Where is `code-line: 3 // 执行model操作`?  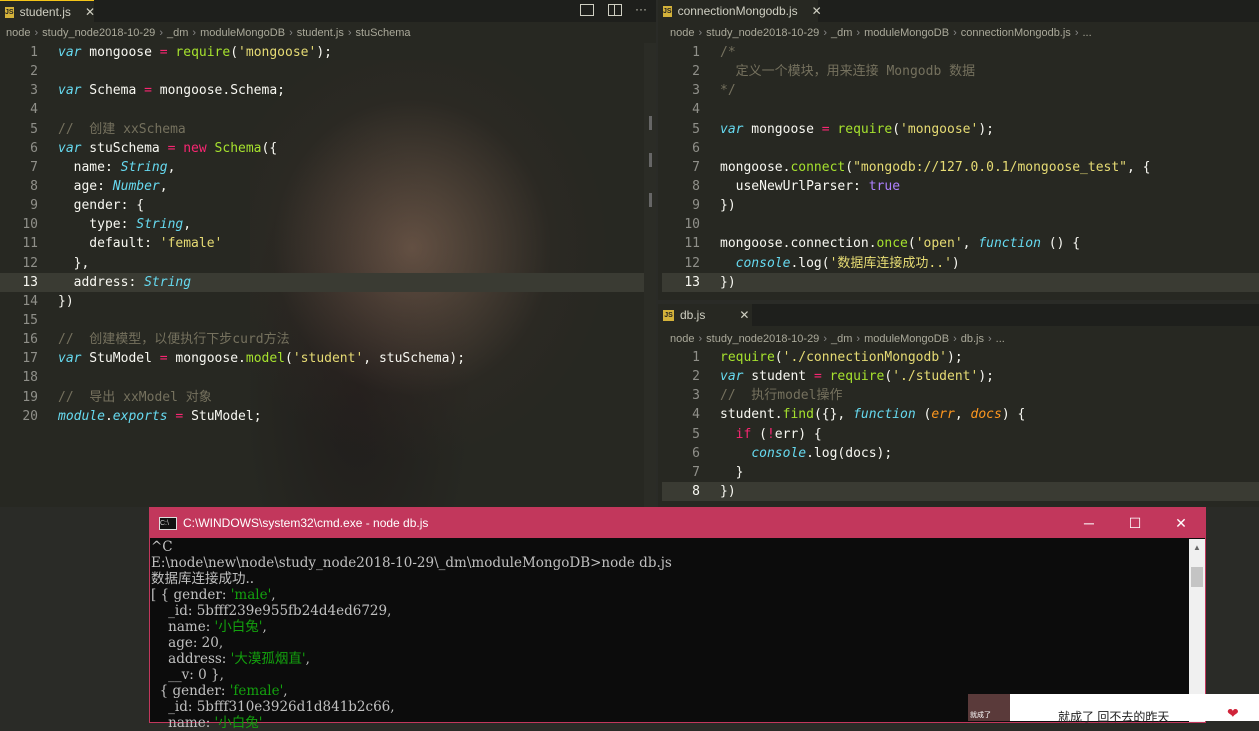
code-line: 3 // 执行model操作 is located at coordinates (960, 395).